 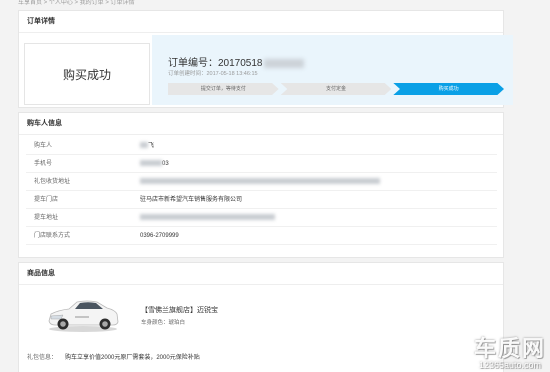 What do you see at coordinates (43, 146) in the screenshot?
I see `info-label: 购车人` at bounding box center [43, 146].